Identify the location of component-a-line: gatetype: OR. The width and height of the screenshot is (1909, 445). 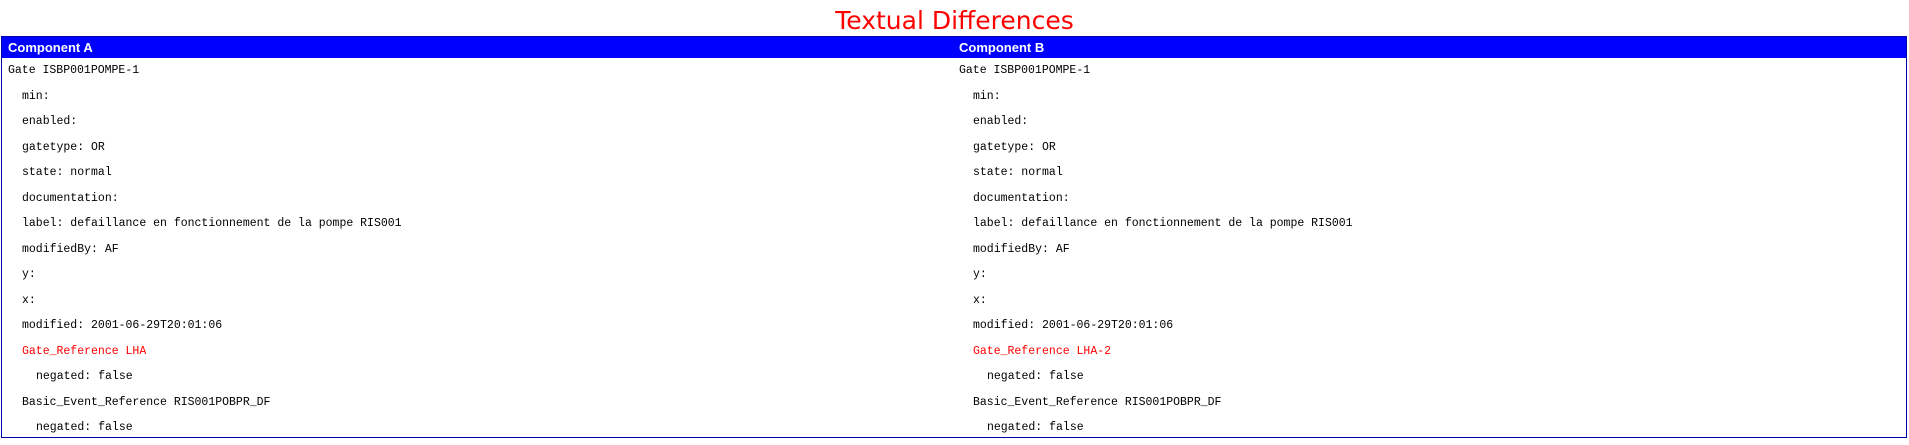
(63, 147).